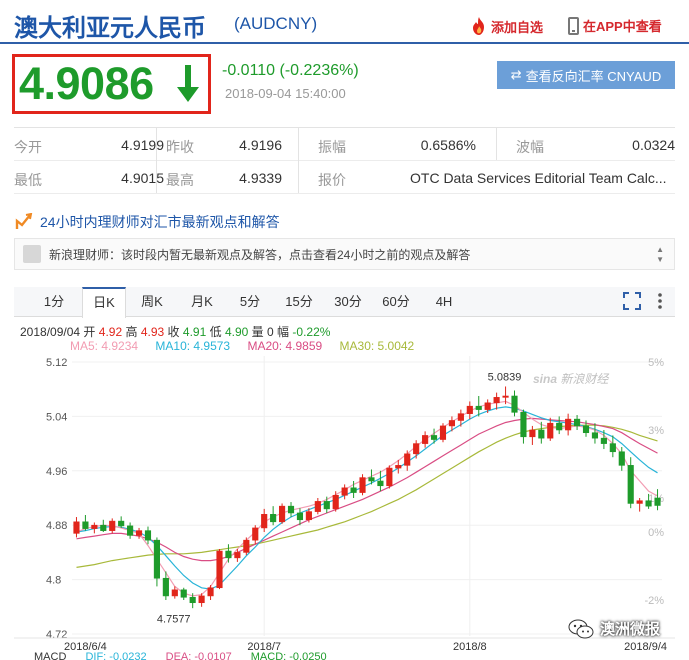 The height and width of the screenshot is (660, 689). What do you see at coordinates (344, 254) in the screenshot?
I see `expert-message-box: 新浪理财师：该时段内暂无最新观点及解答，点击查看24小时之前的观点及解答 ▲ ▼` at bounding box center [344, 254].